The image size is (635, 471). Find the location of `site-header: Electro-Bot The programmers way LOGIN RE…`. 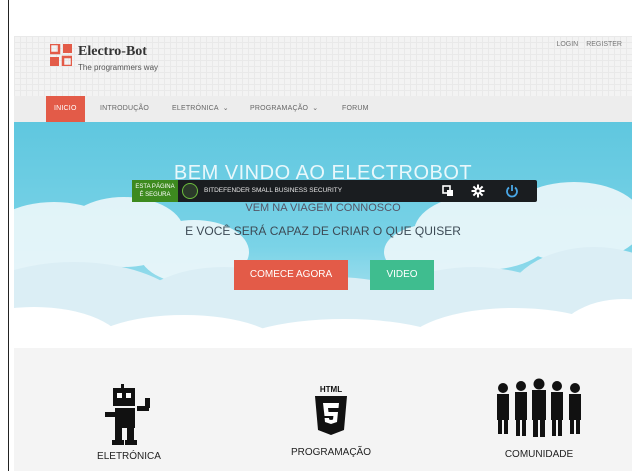

site-header: Electro-Bot The programmers way LOGIN RE… is located at coordinates (323, 66).